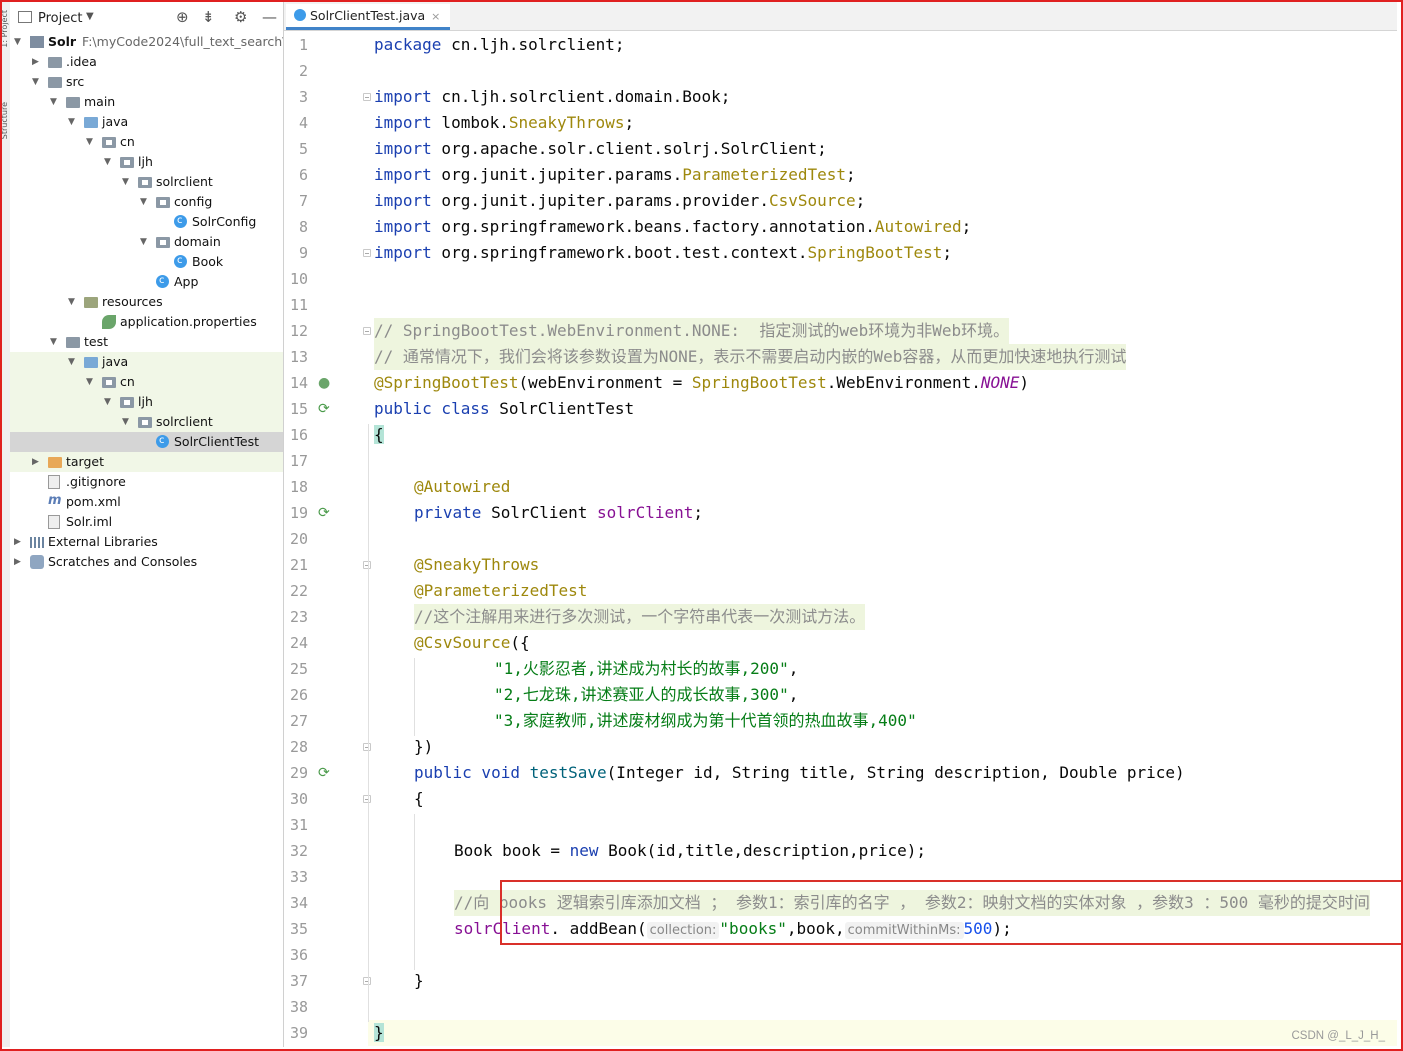 The height and width of the screenshot is (1051, 1403). Describe the element at coordinates (146, 122) in the screenshot. I see `tree-item-folder-java-main: ▼ java` at that location.